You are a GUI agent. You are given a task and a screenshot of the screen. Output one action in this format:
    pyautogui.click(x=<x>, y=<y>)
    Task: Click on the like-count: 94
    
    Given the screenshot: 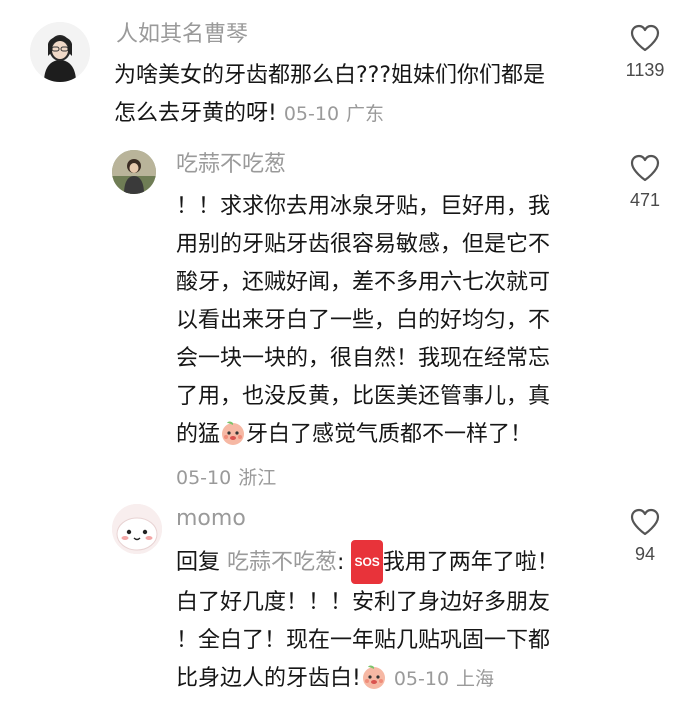 What is the action you would take?
    pyautogui.click(x=645, y=554)
    